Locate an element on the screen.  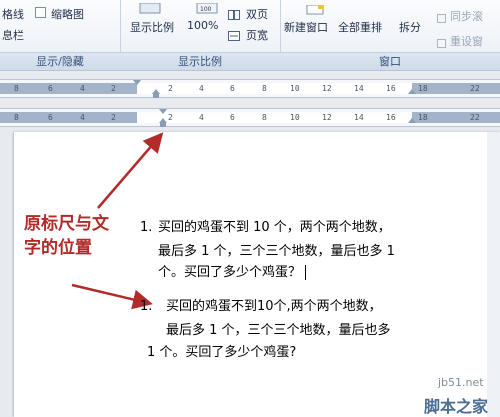
annotation-line-1: 原标尺与文 is located at coordinates (66, 224).